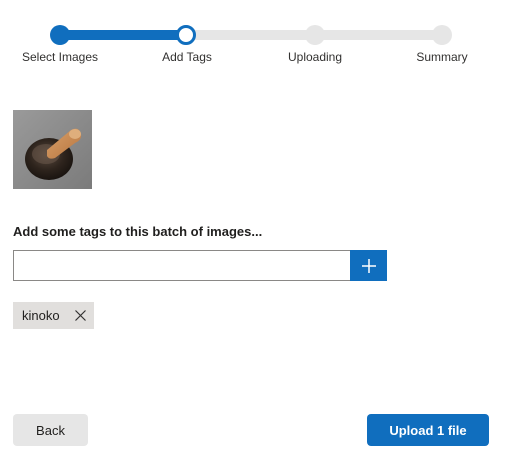  I want to click on stepper-progress, so click(123, 35).